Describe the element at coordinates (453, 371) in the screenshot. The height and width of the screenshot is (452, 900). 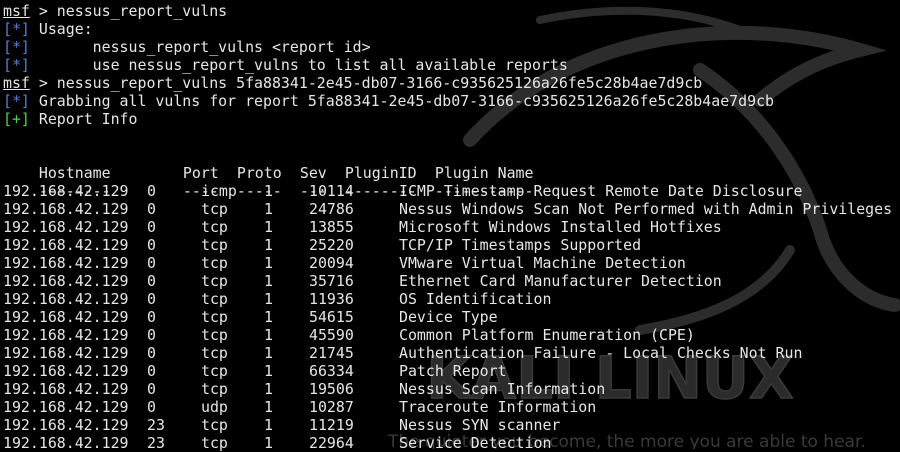
I see `cell-plugin-name: Patch Report` at that location.